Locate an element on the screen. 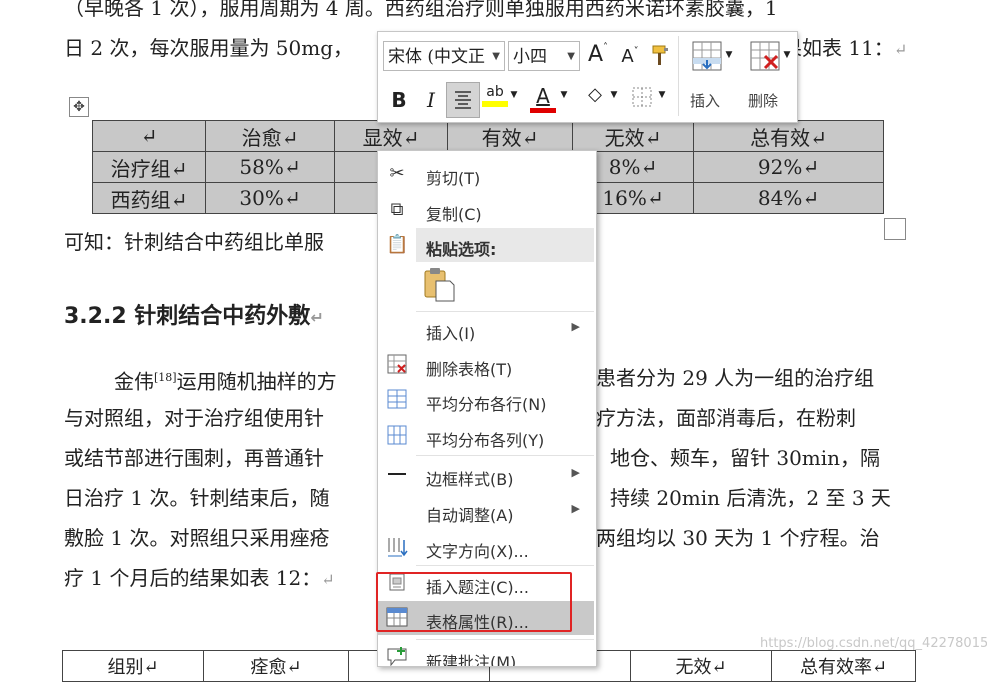 The width and height of the screenshot is (987, 682). distribute-rows-icon is located at coordinates (397, 400).